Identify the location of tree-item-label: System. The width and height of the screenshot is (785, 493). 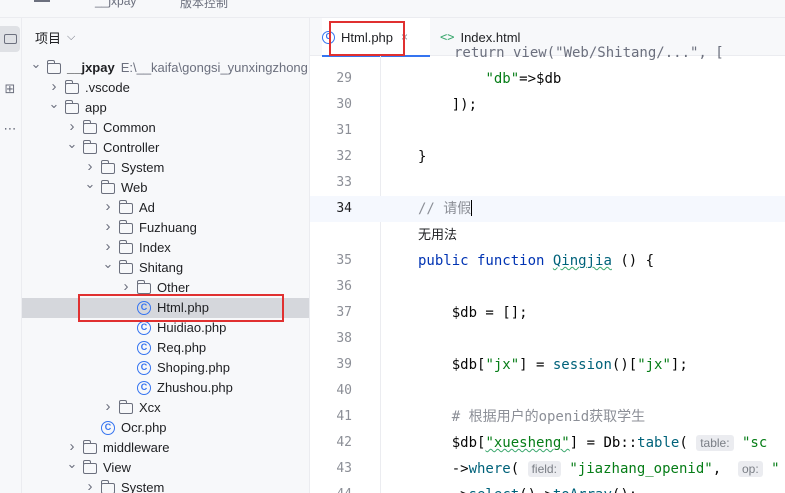
(142, 168).